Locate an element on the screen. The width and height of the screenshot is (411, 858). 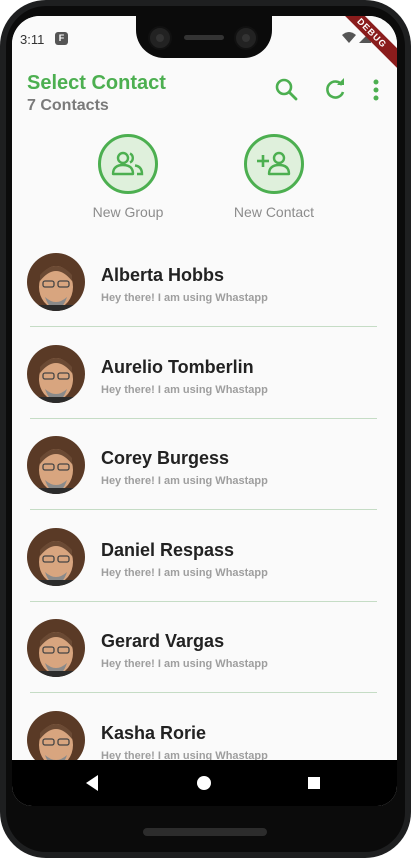
contact-name: Gerard Vargas is located at coordinates (163, 641).